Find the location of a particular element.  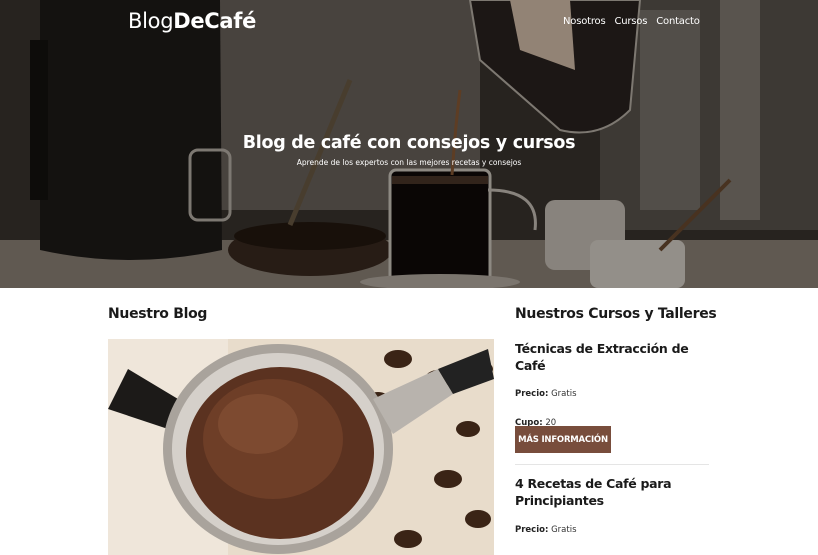

courses-section-heading: Nuestros Cursos y Talleres is located at coordinates (616, 314).